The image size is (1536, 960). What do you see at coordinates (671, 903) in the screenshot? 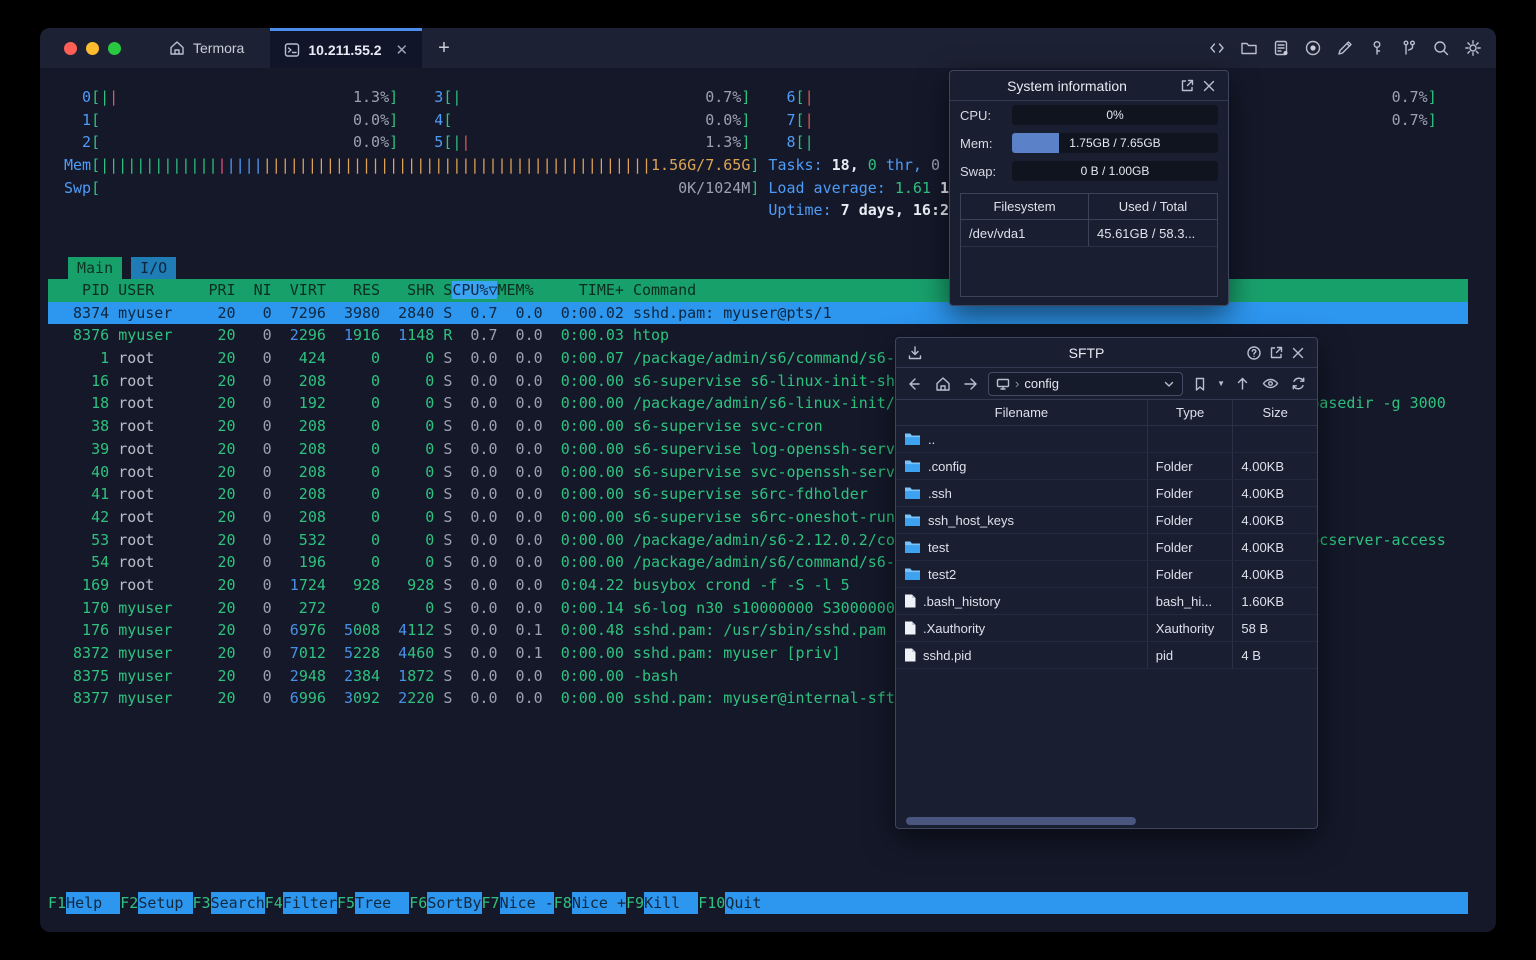
I see `fkey-label-F9: Kill` at bounding box center [671, 903].